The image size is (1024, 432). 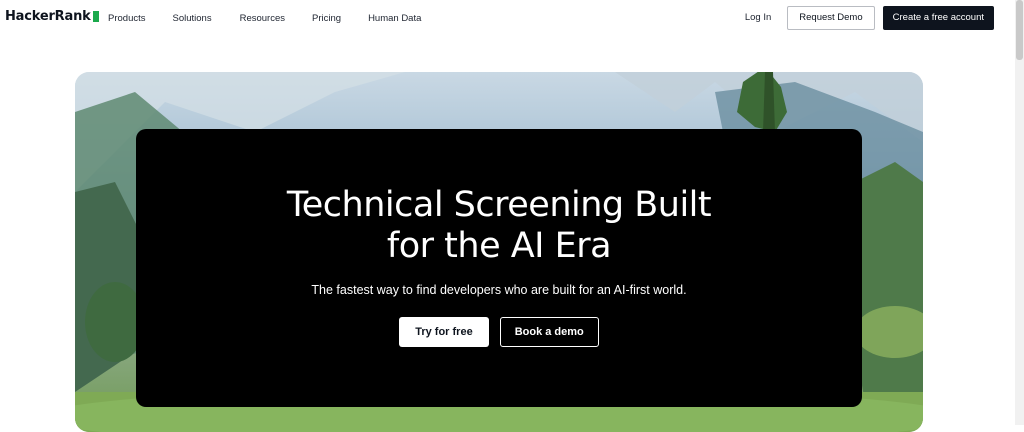 What do you see at coordinates (192, 18) in the screenshot?
I see `nav-link-solutions: Solutions` at bounding box center [192, 18].